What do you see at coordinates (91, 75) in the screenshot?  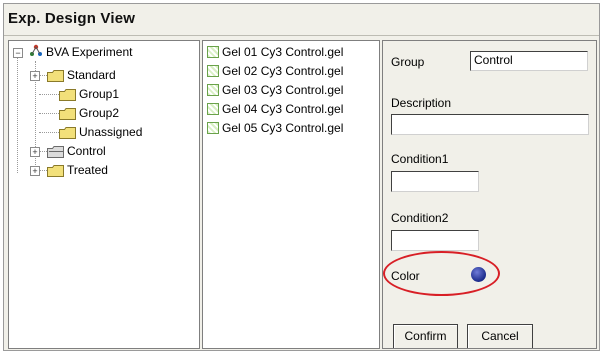 I see `tree-item-label: Standard` at bounding box center [91, 75].